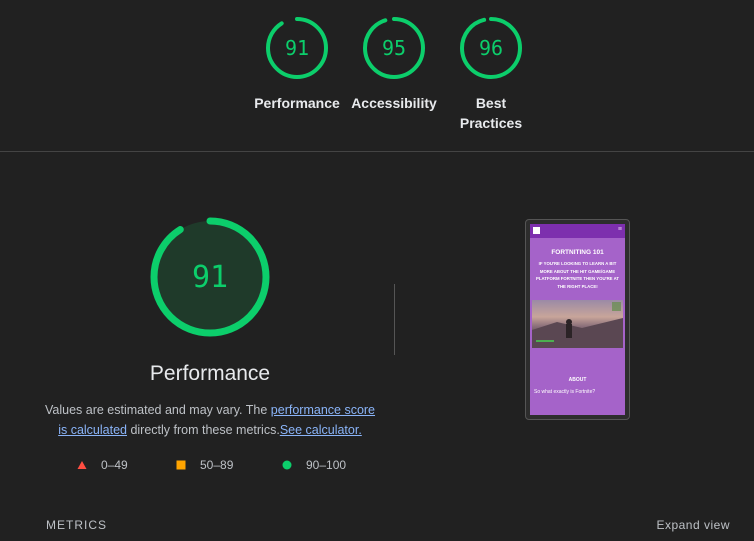 The width and height of the screenshot is (754, 541). I want to click on performance-score: 91, so click(297, 48).